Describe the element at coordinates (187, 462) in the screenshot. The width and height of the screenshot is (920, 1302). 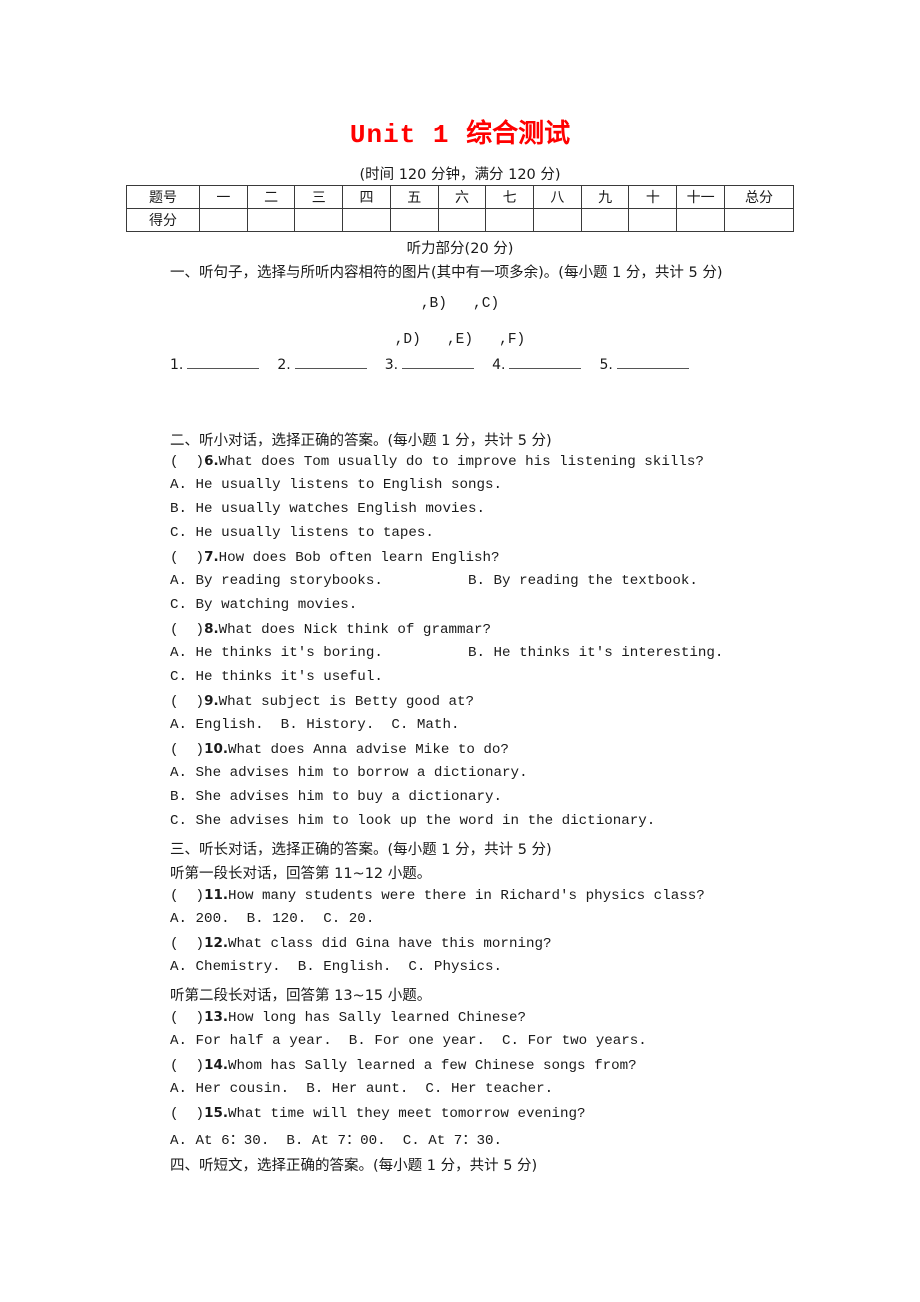
I see `question-6-marker: ( )` at that location.